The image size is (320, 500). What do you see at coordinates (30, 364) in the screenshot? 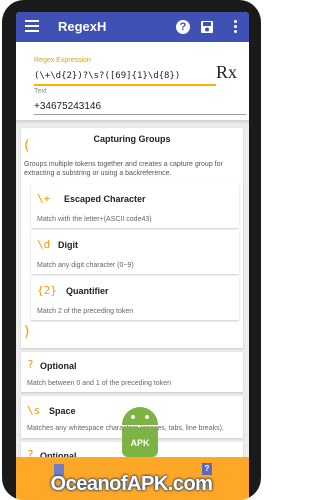
I see `token-symbol: ?` at bounding box center [30, 364].